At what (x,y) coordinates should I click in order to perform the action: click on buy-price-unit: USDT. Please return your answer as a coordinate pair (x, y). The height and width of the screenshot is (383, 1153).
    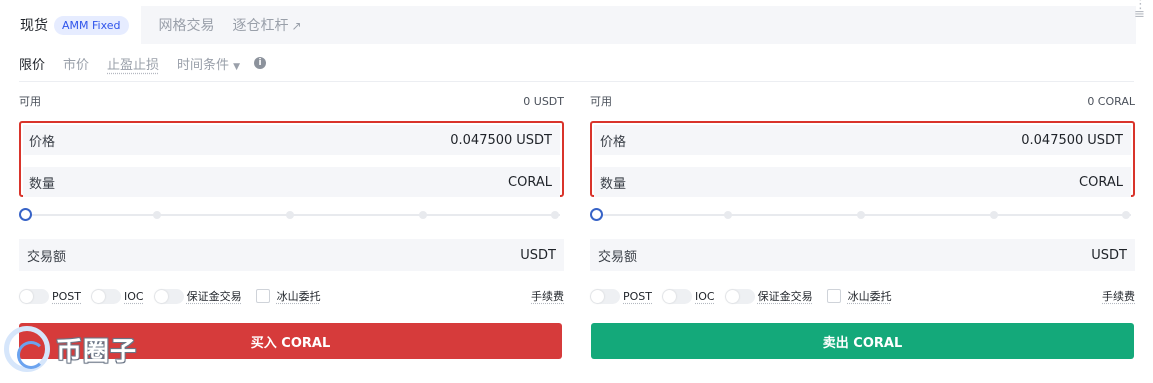
    Looking at the image, I should click on (534, 140).